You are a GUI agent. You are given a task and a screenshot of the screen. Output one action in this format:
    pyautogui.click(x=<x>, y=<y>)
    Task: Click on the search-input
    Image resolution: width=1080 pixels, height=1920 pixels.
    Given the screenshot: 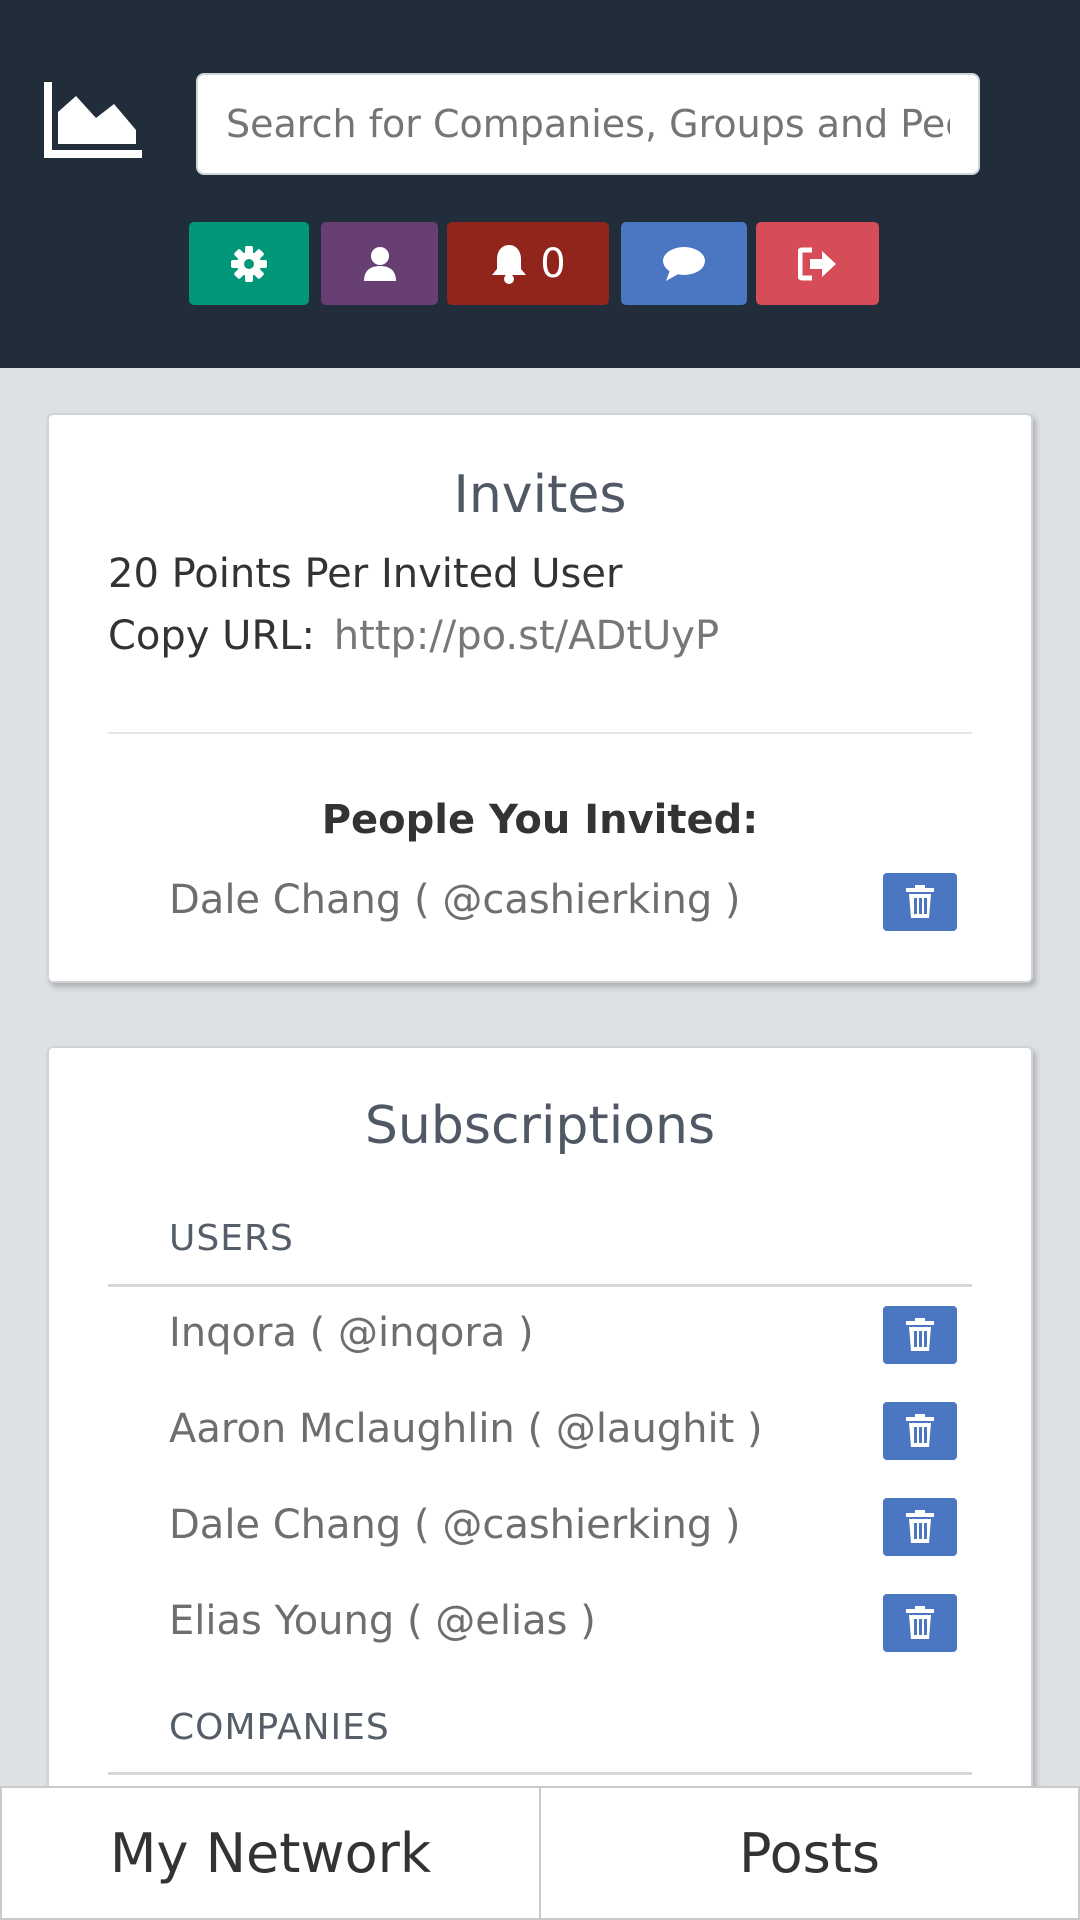 What is the action you would take?
    pyautogui.click(x=588, y=124)
    